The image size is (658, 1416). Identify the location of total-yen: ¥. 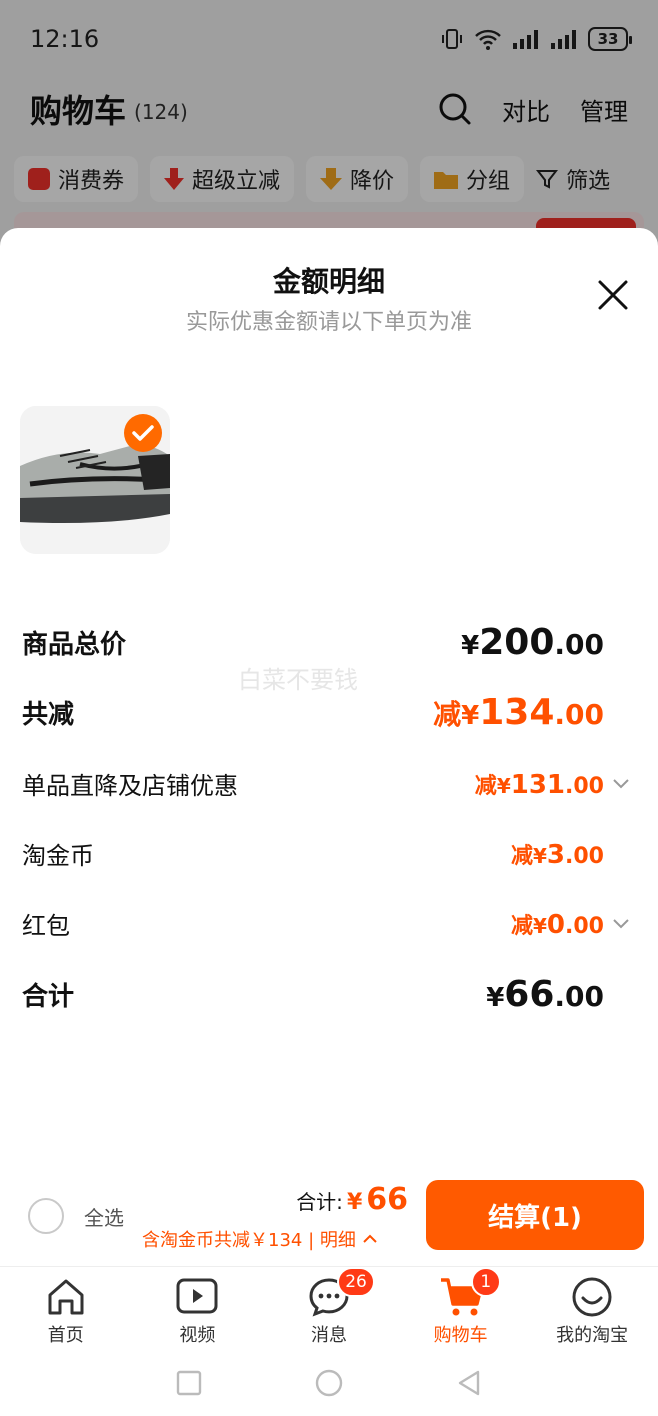
(354, 1202).